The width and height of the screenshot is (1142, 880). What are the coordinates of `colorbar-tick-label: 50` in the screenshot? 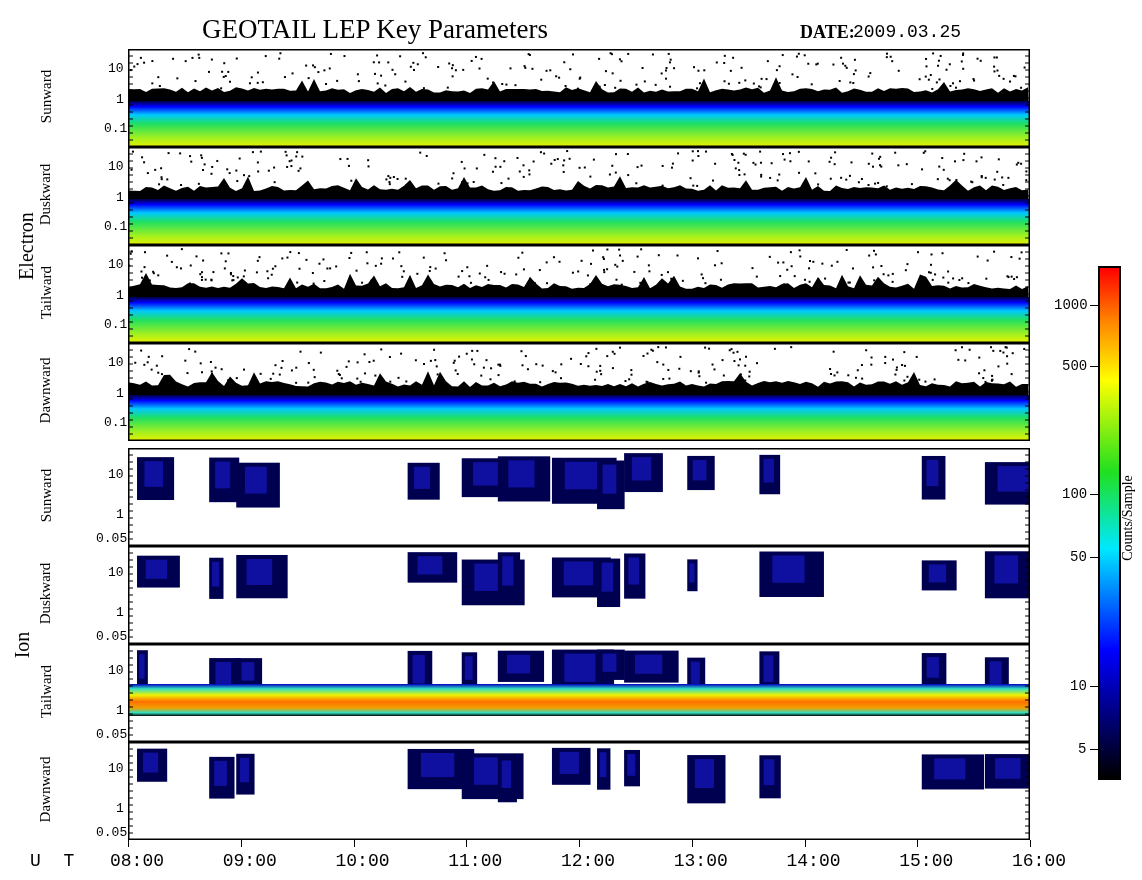 It's located at (1078, 557).